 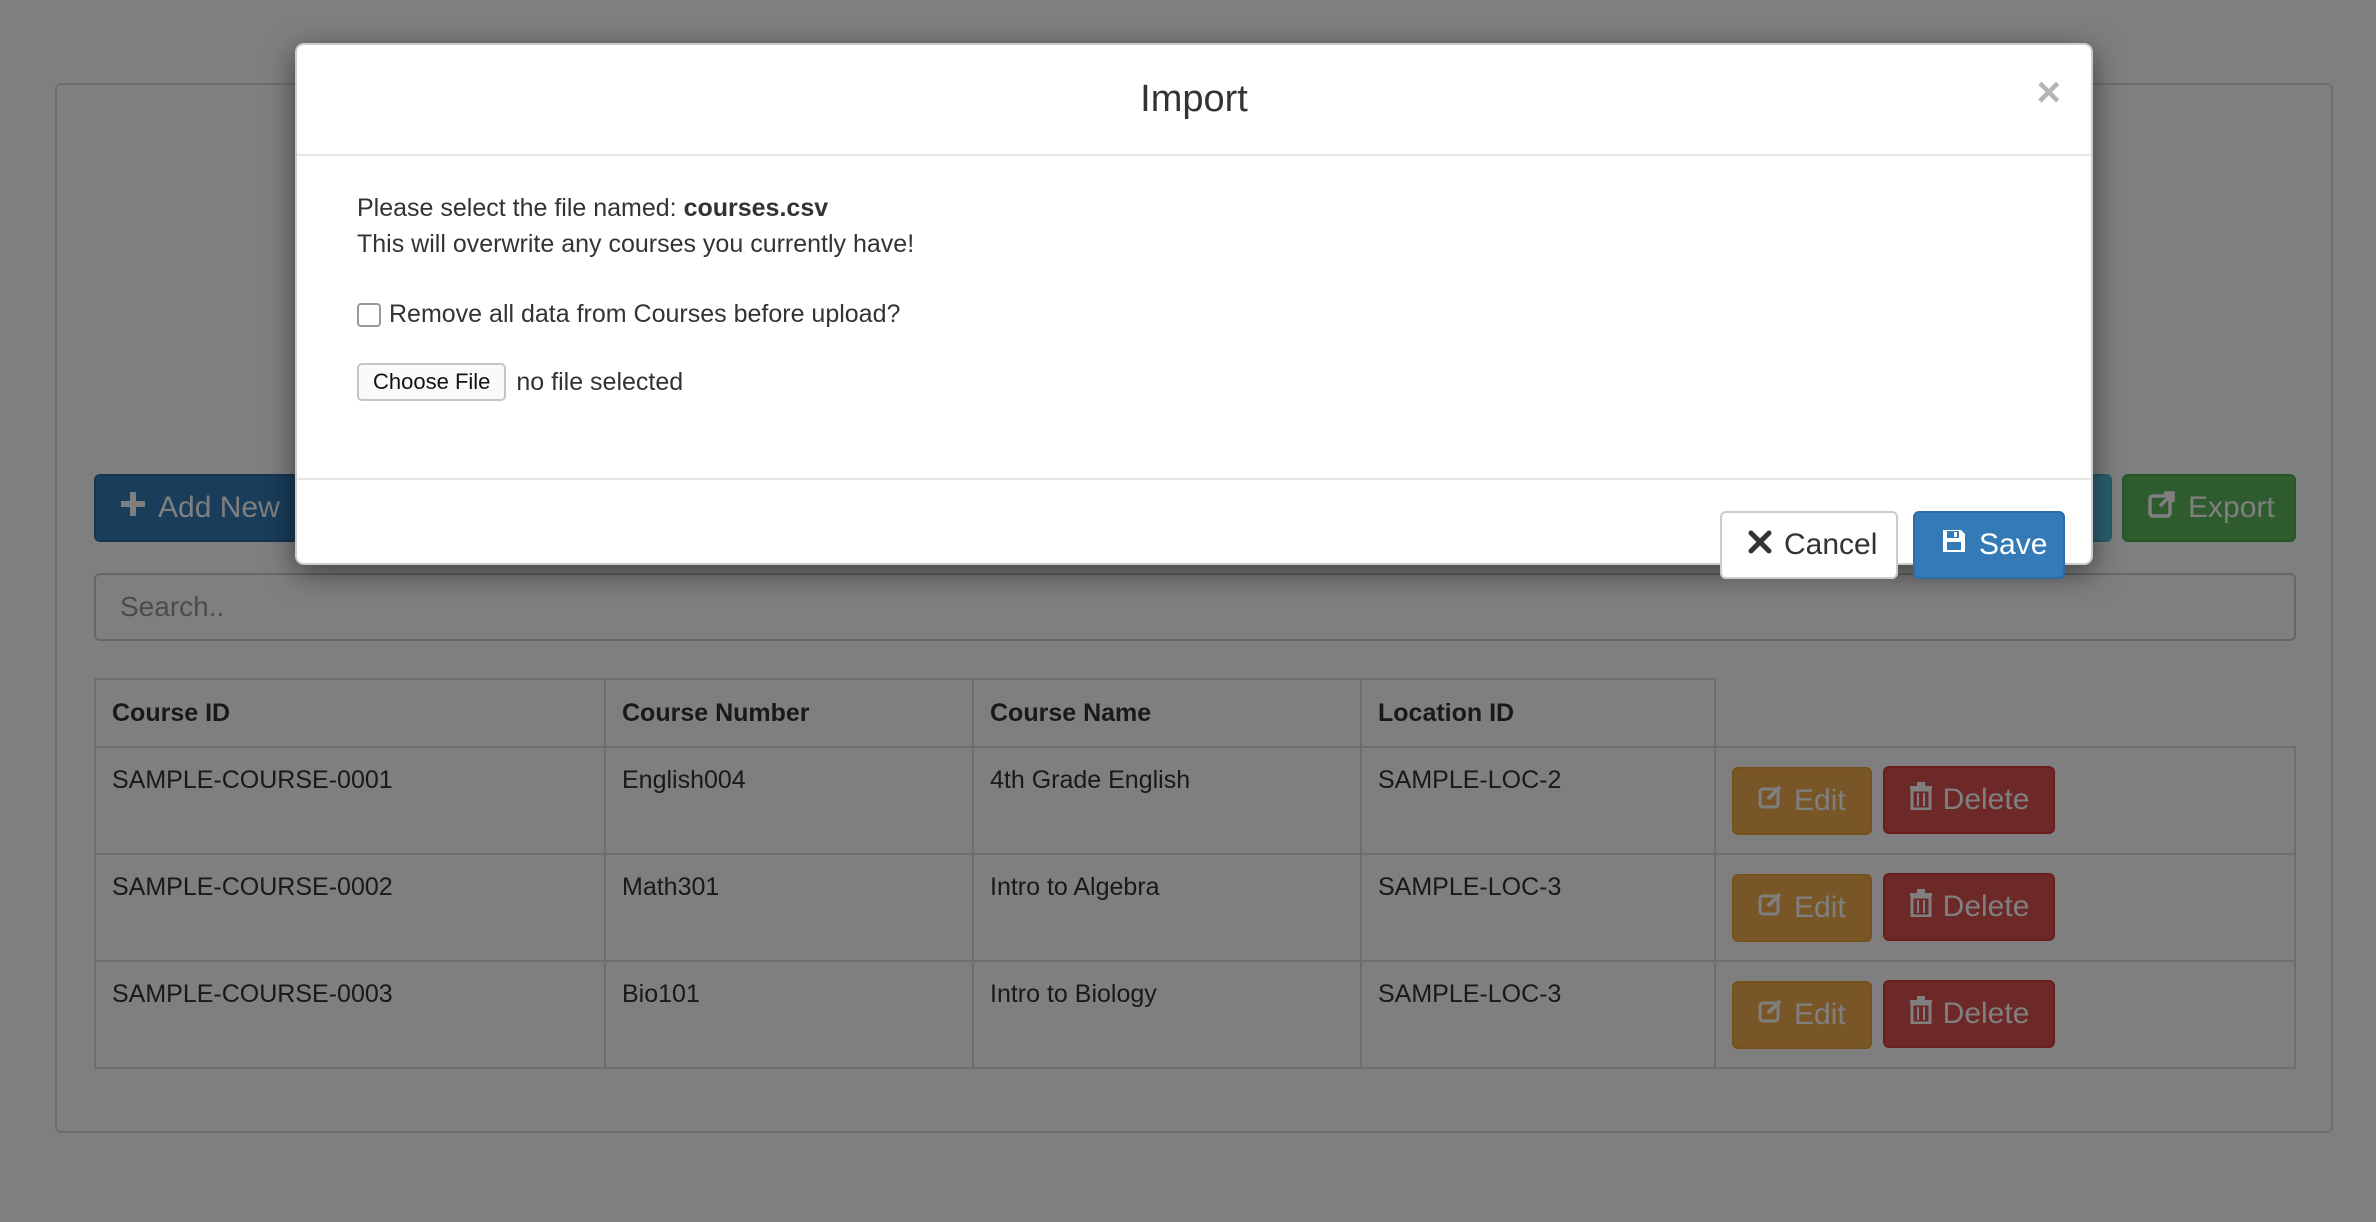 I want to click on choose-file-button: Choose File, so click(x=432, y=382).